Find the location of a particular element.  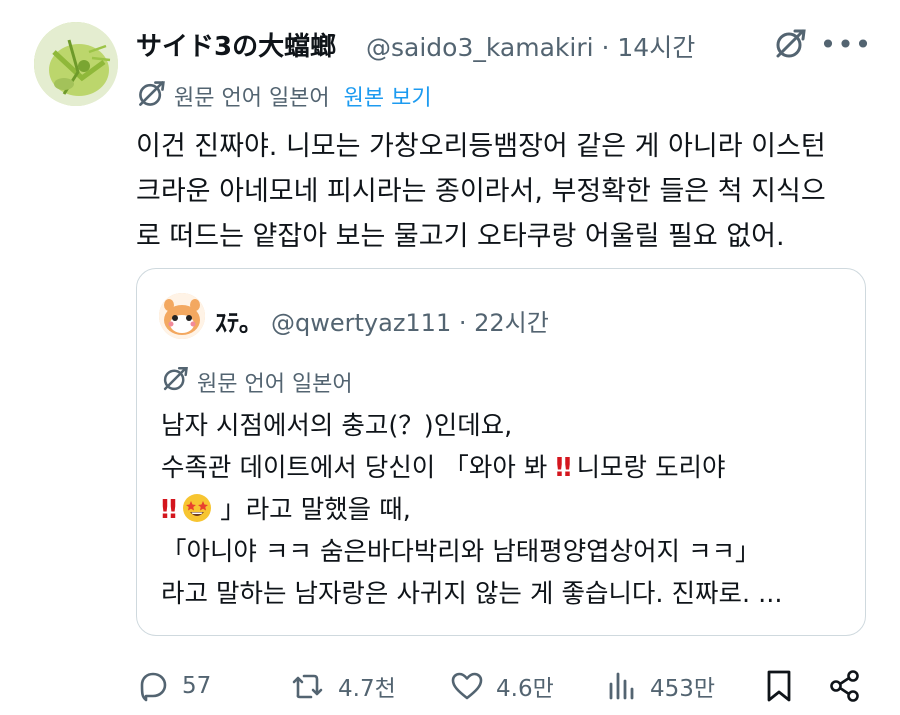

post-line: 이건 진짜야. 니모는 가창오리등뱀장어 같은 게 아니라 이스턴 is located at coordinates (481, 146).